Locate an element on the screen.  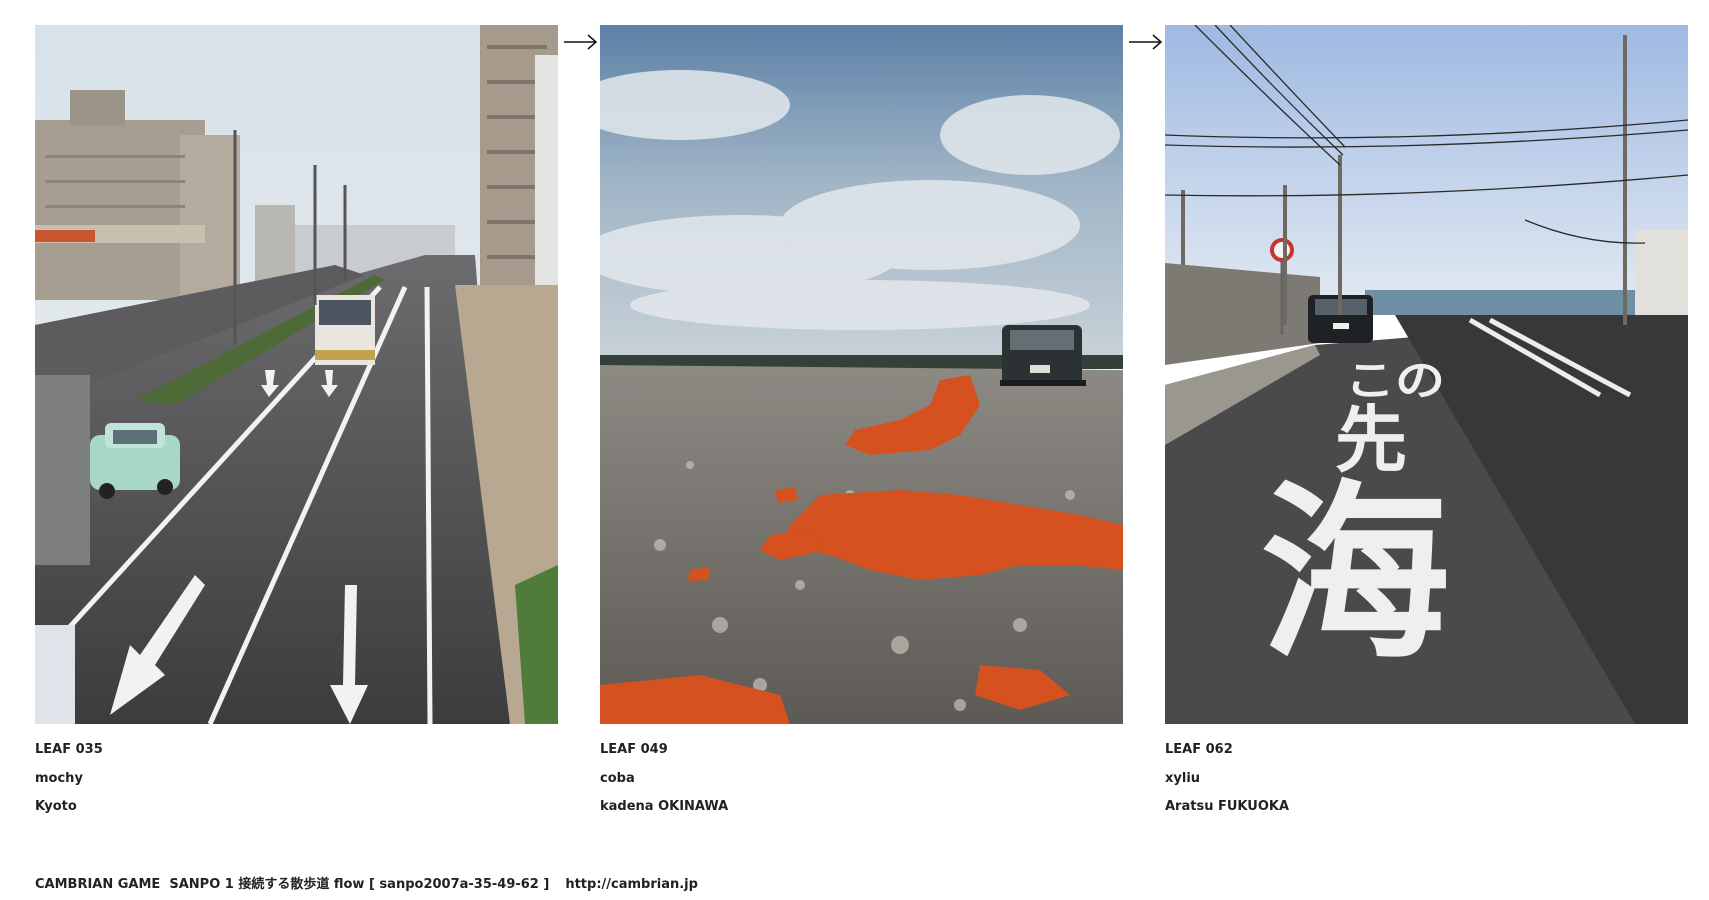
leaf-id: LEAF 049 is located at coordinates (634, 749).